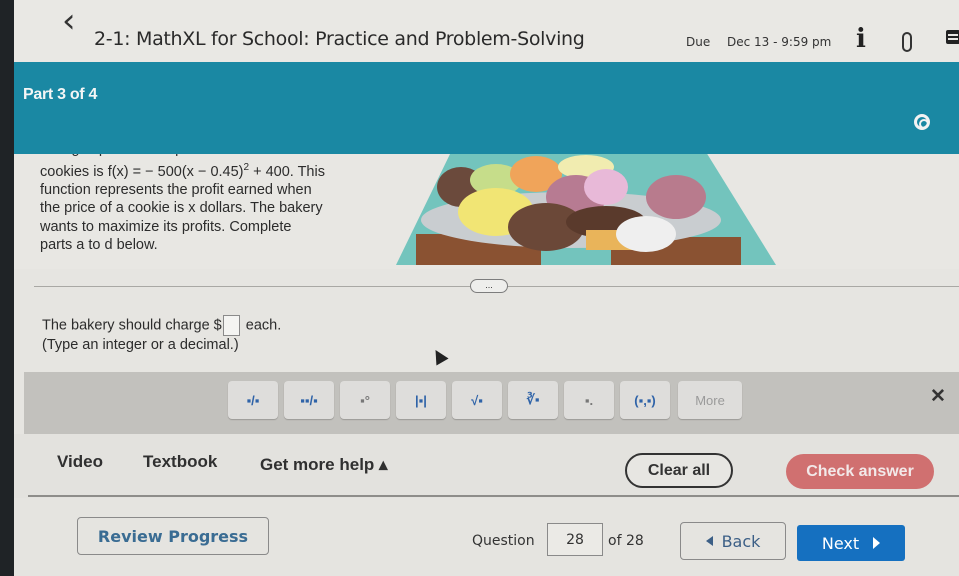  Describe the element at coordinates (907, 42) in the screenshot. I see `paperclip-icon` at that location.